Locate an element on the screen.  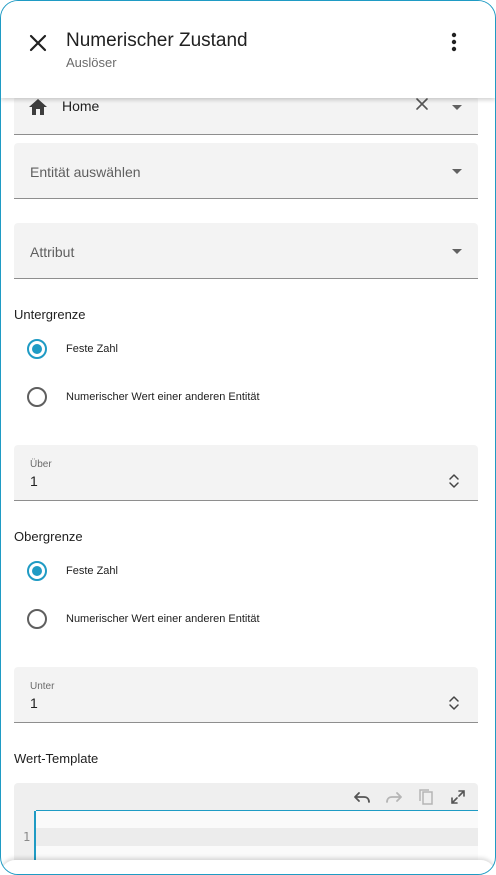
upper-bound-label: Obergrenze is located at coordinates (48, 536).